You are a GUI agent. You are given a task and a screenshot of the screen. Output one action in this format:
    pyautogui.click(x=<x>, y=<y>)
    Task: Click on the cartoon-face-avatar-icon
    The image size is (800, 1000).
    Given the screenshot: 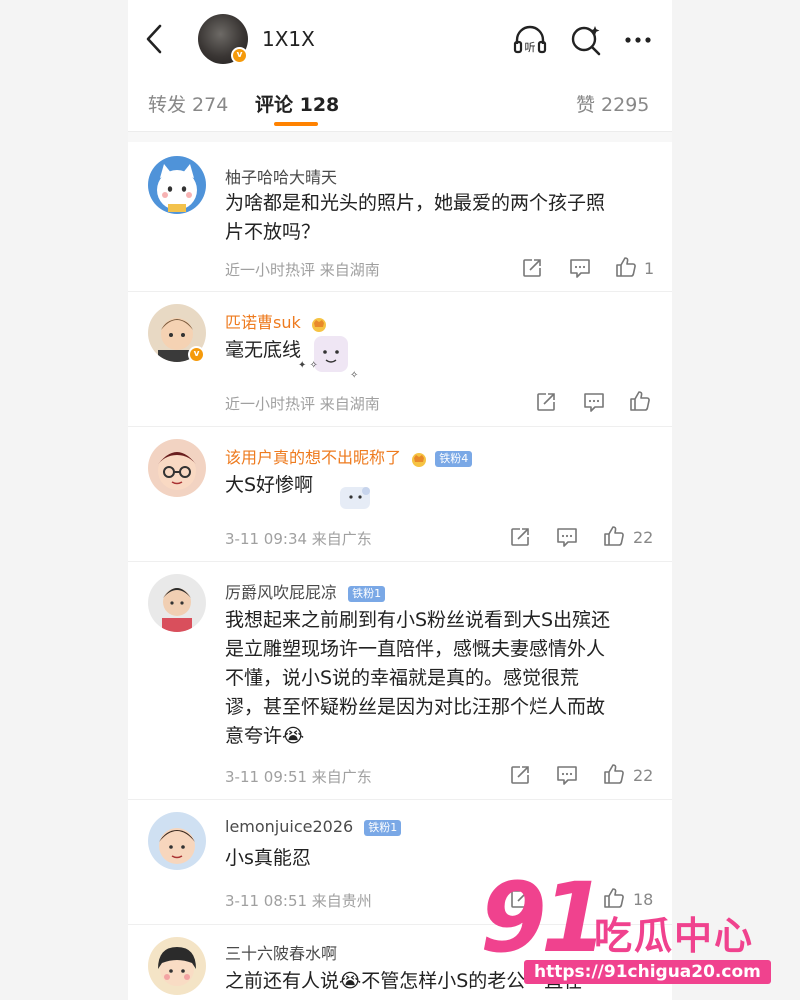 What is the action you would take?
    pyautogui.click(x=177, y=846)
    